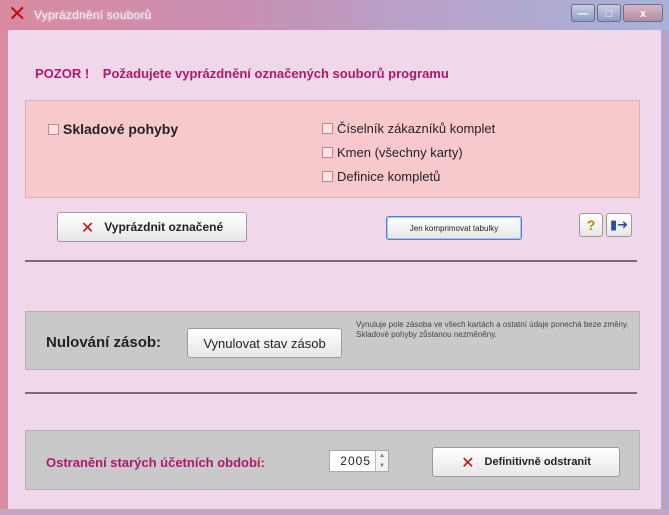  Describe the element at coordinates (454, 228) in the screenshot. I see `compress-tables-button: Jen komprimovat tabulky` at that location.